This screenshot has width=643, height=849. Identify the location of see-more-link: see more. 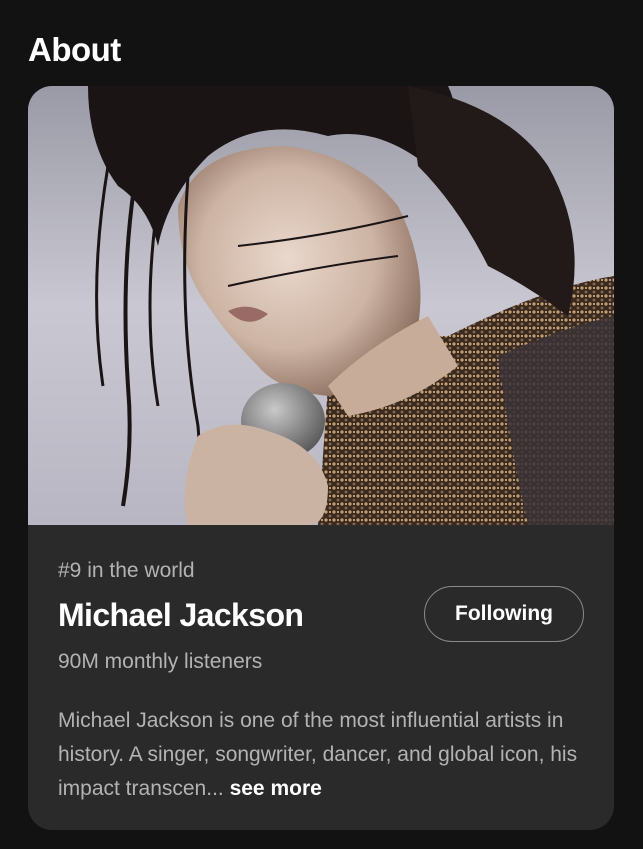
(276, 788).